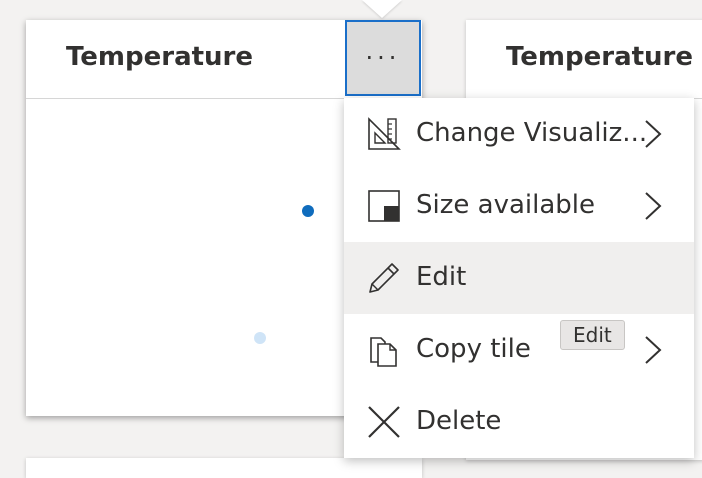  I want to click on menu-item-label: Size available, so click(505, 205).